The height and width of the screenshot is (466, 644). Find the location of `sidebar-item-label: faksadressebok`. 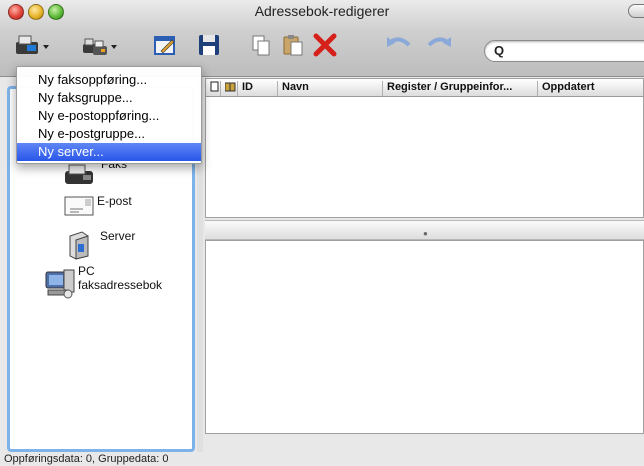

sidebar-item-label: faksadressebok is located at coordinates (120, 285).